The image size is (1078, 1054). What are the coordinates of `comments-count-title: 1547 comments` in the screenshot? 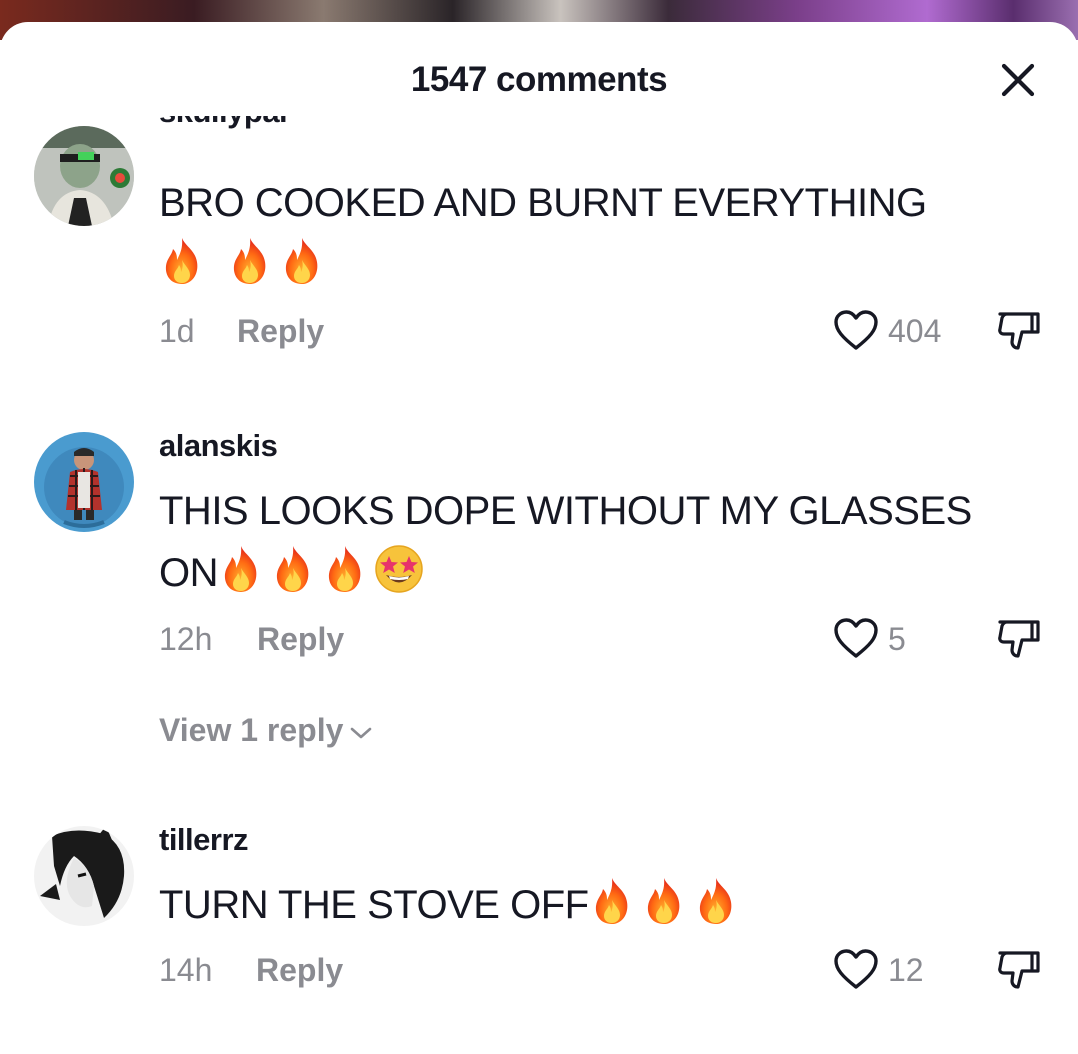 It's located at (539, 79).